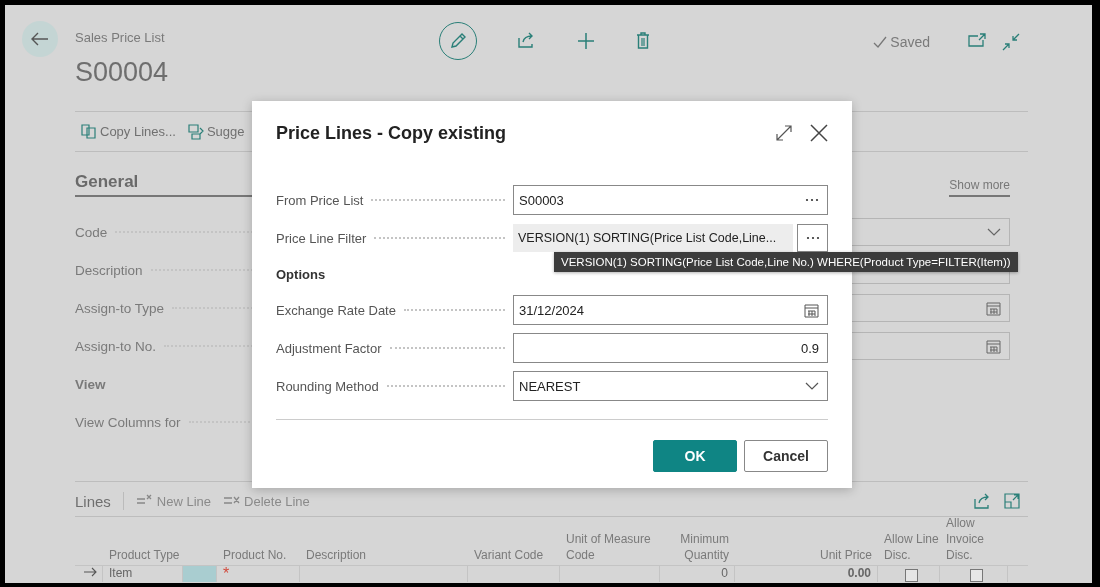 The height and width of the screenshot is (587, 1100). What do you see at coordinates (586, 41) in the screenshot?
I see `add-icon` at bounding box center [586, 41].